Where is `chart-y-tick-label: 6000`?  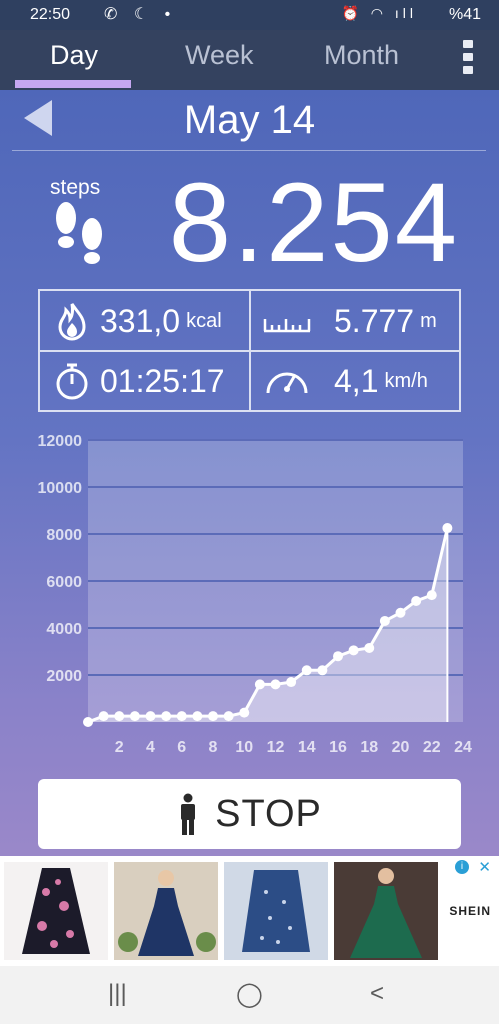 chart-y-tick-label: 6000 is located at coordinates (64, 582).